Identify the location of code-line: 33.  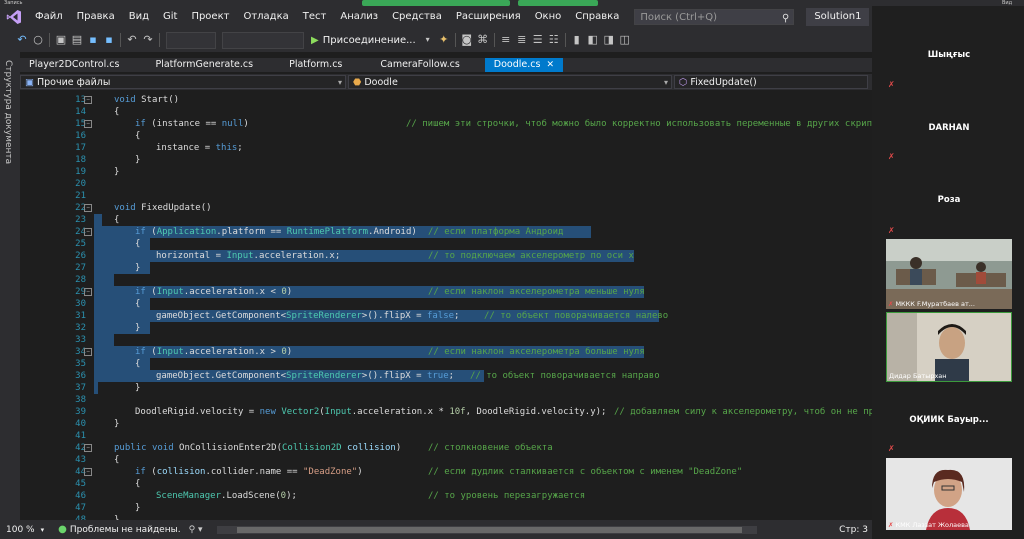
(446, 340).